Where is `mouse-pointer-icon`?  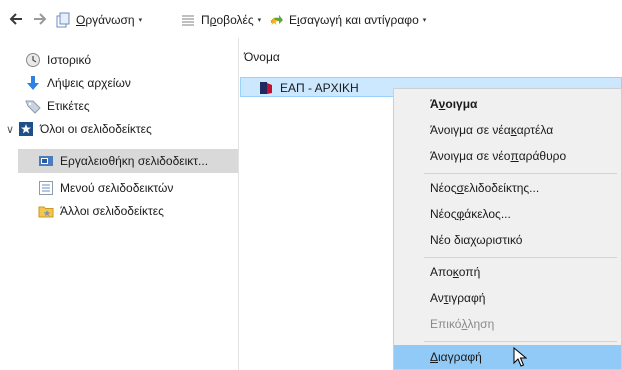
mouse-pointer-icon is located at coordinates (520, 357).